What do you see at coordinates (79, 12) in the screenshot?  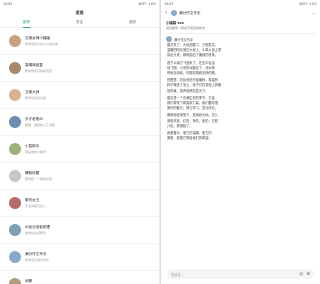 I see `page-title: 发现` at bounding box center [79, 12].